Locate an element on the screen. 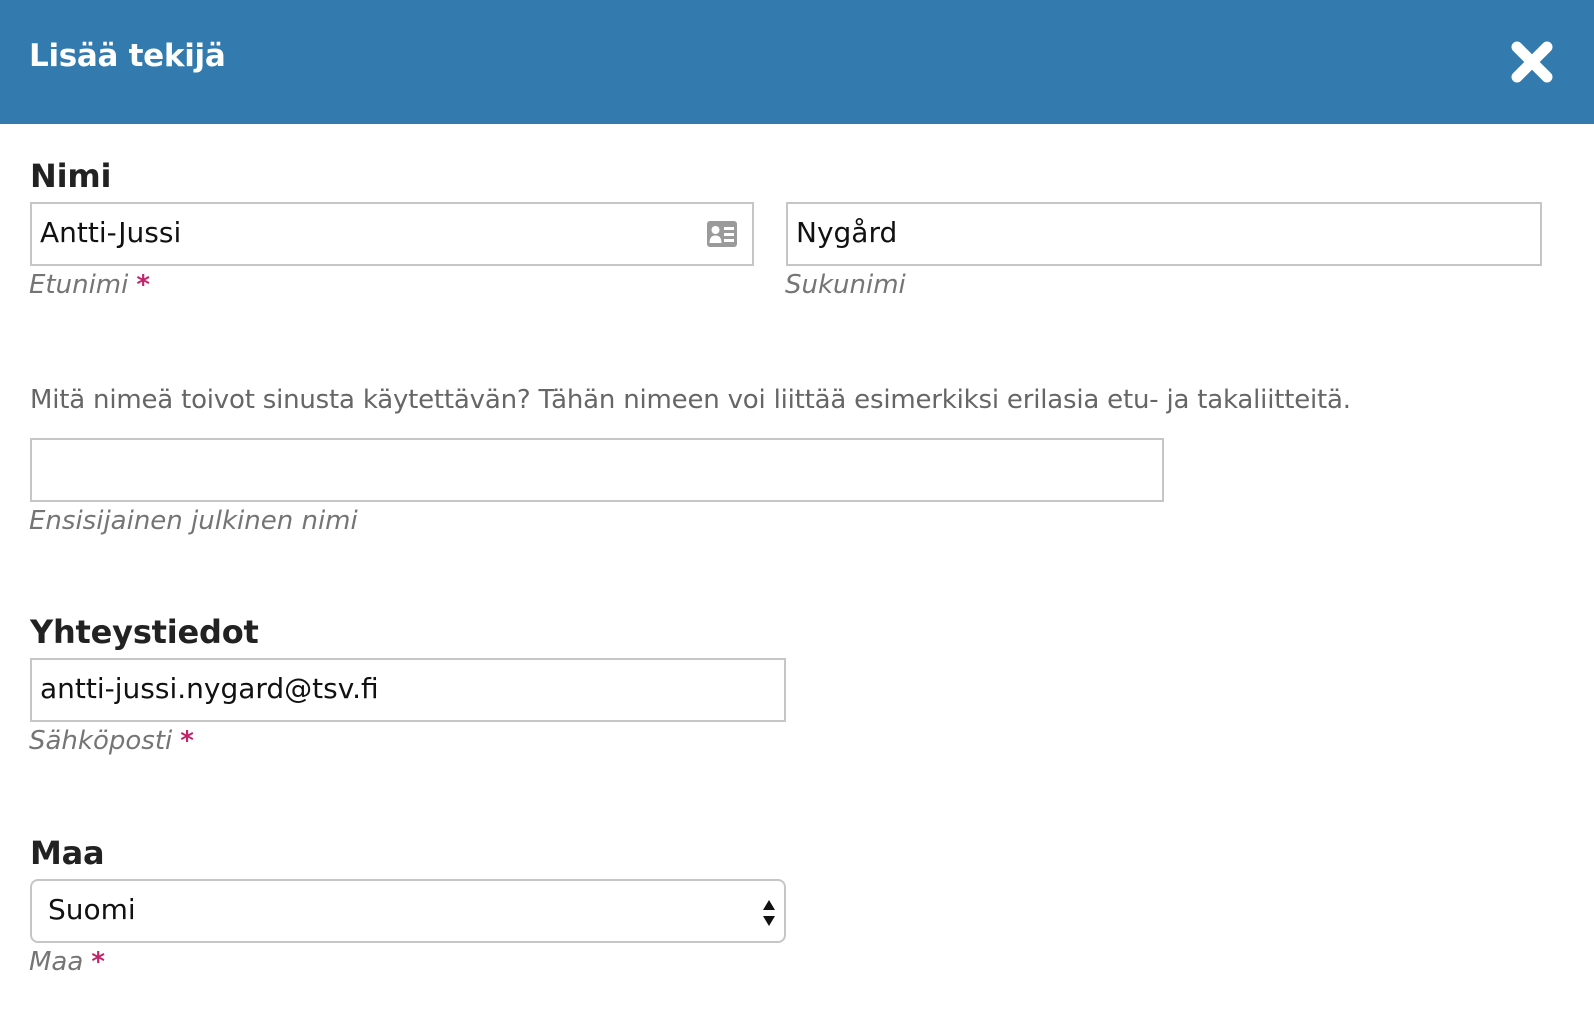  country-section-label: Maa is located at coordinates (67, 853).